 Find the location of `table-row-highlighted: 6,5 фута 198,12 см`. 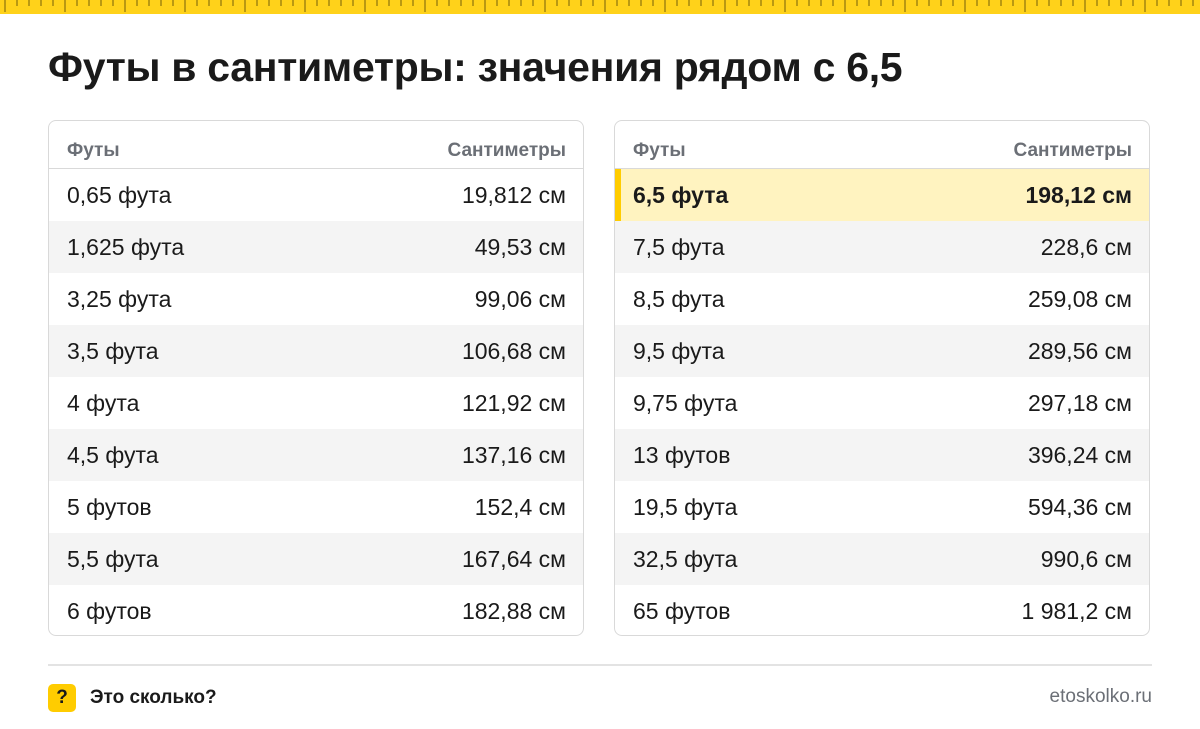

table-row-highlighted: 6,5 фута 198,12 см is located at coordinates (882, 195).